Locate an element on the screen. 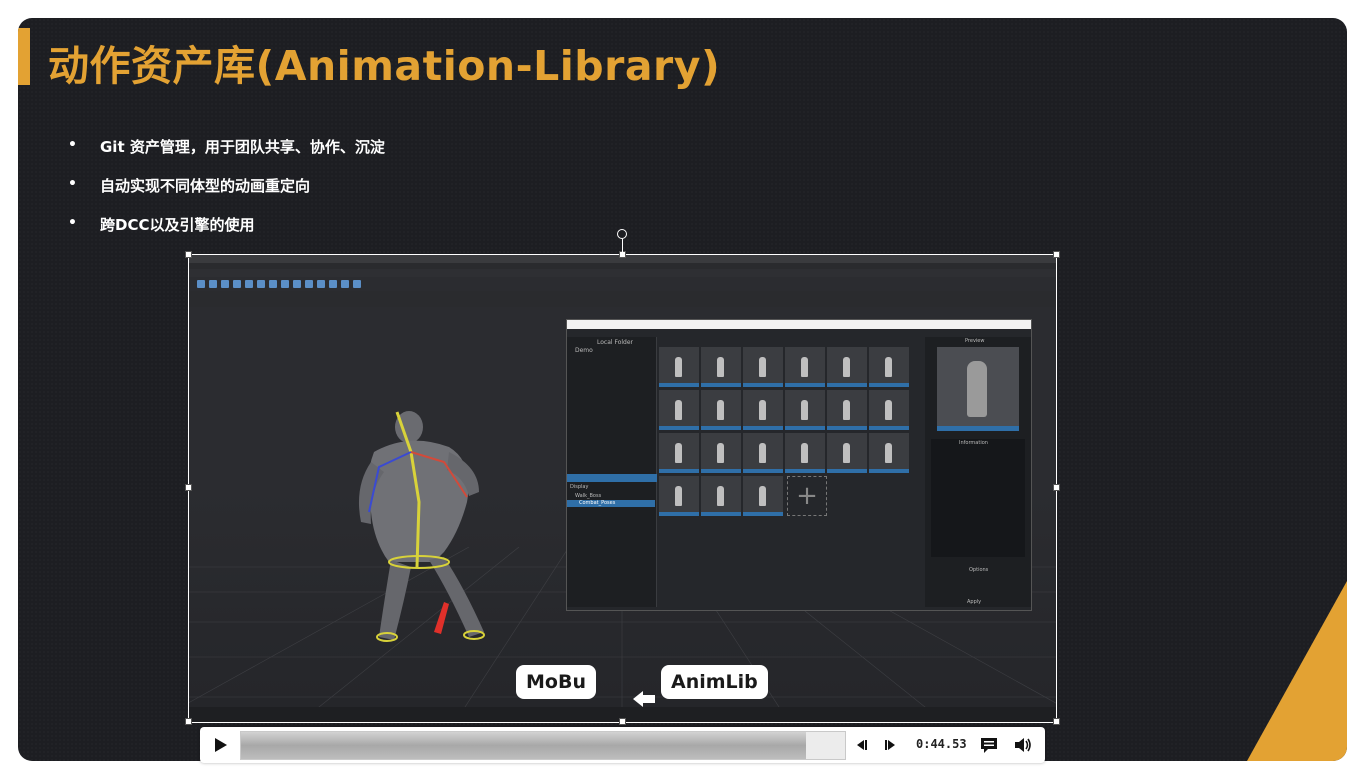 The width and height of the screenshot is (1365, 781). progress-track is located at coordinates (543, 745).